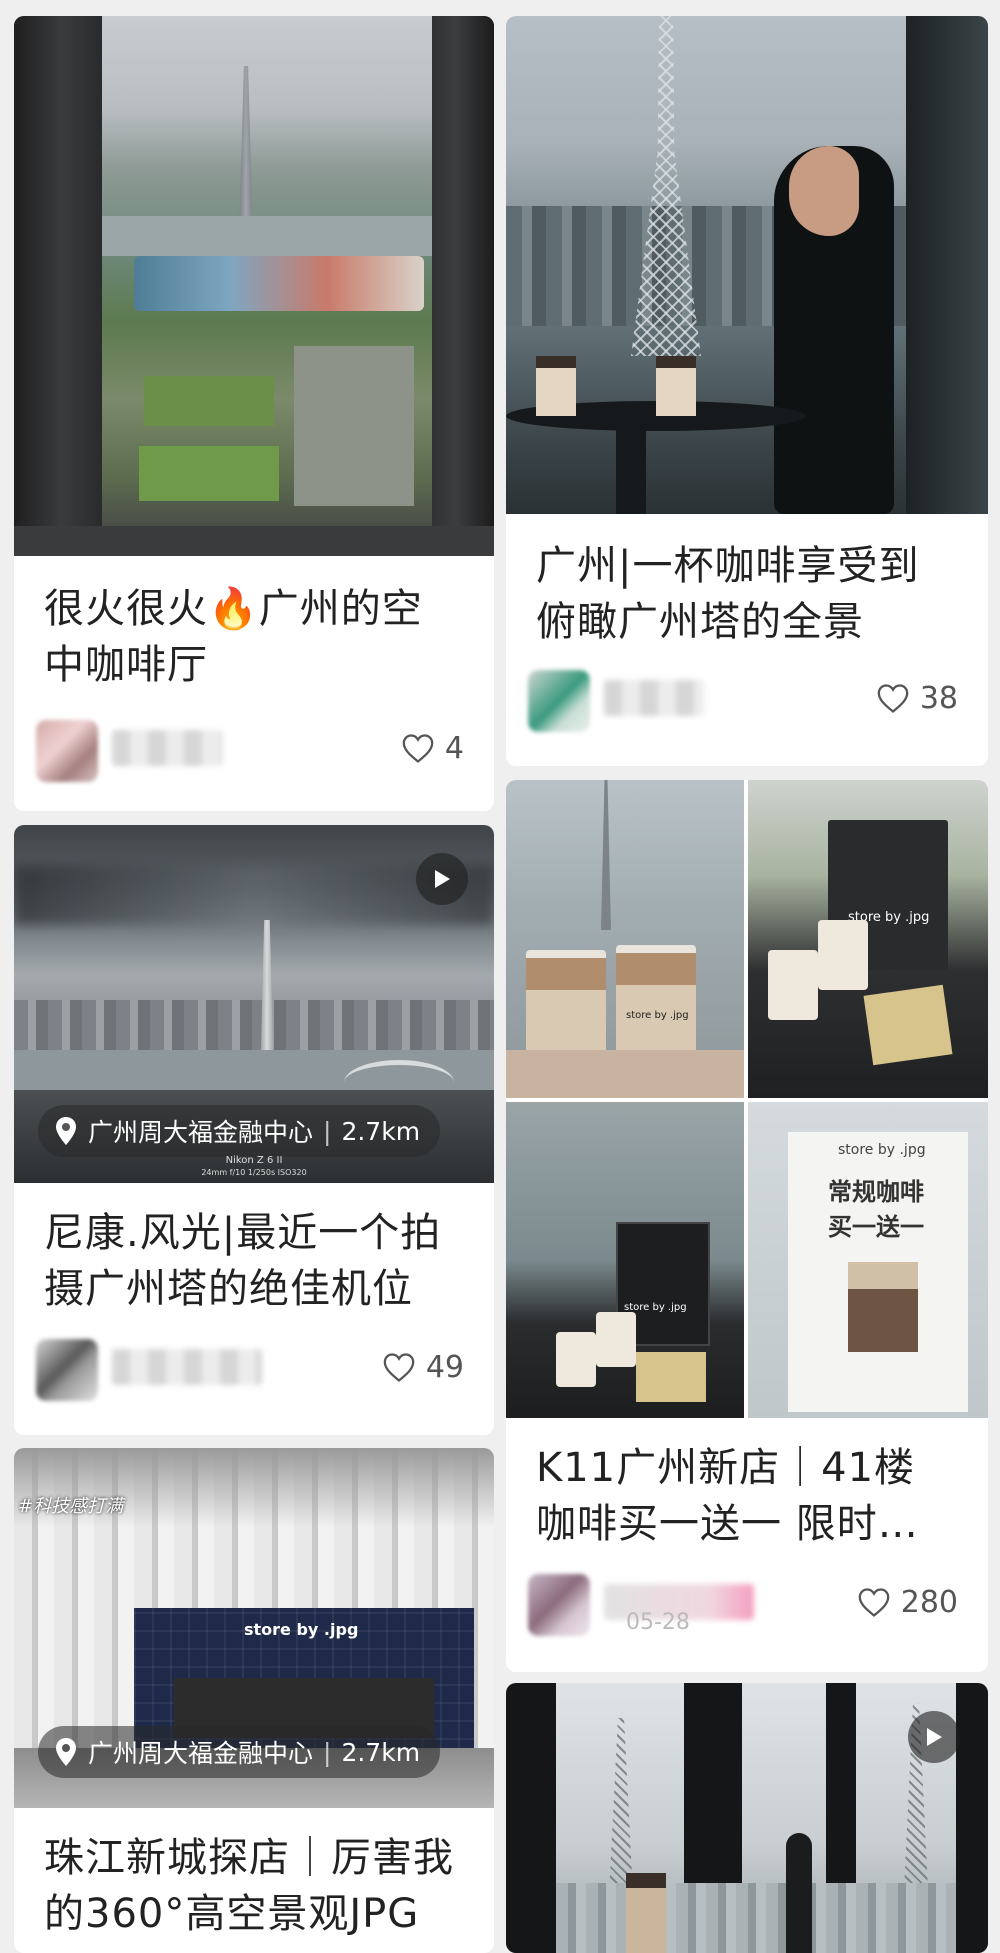 This screenshot has height=1953, width=1000. I want to click on like-count: 49, so click(444, 1367).